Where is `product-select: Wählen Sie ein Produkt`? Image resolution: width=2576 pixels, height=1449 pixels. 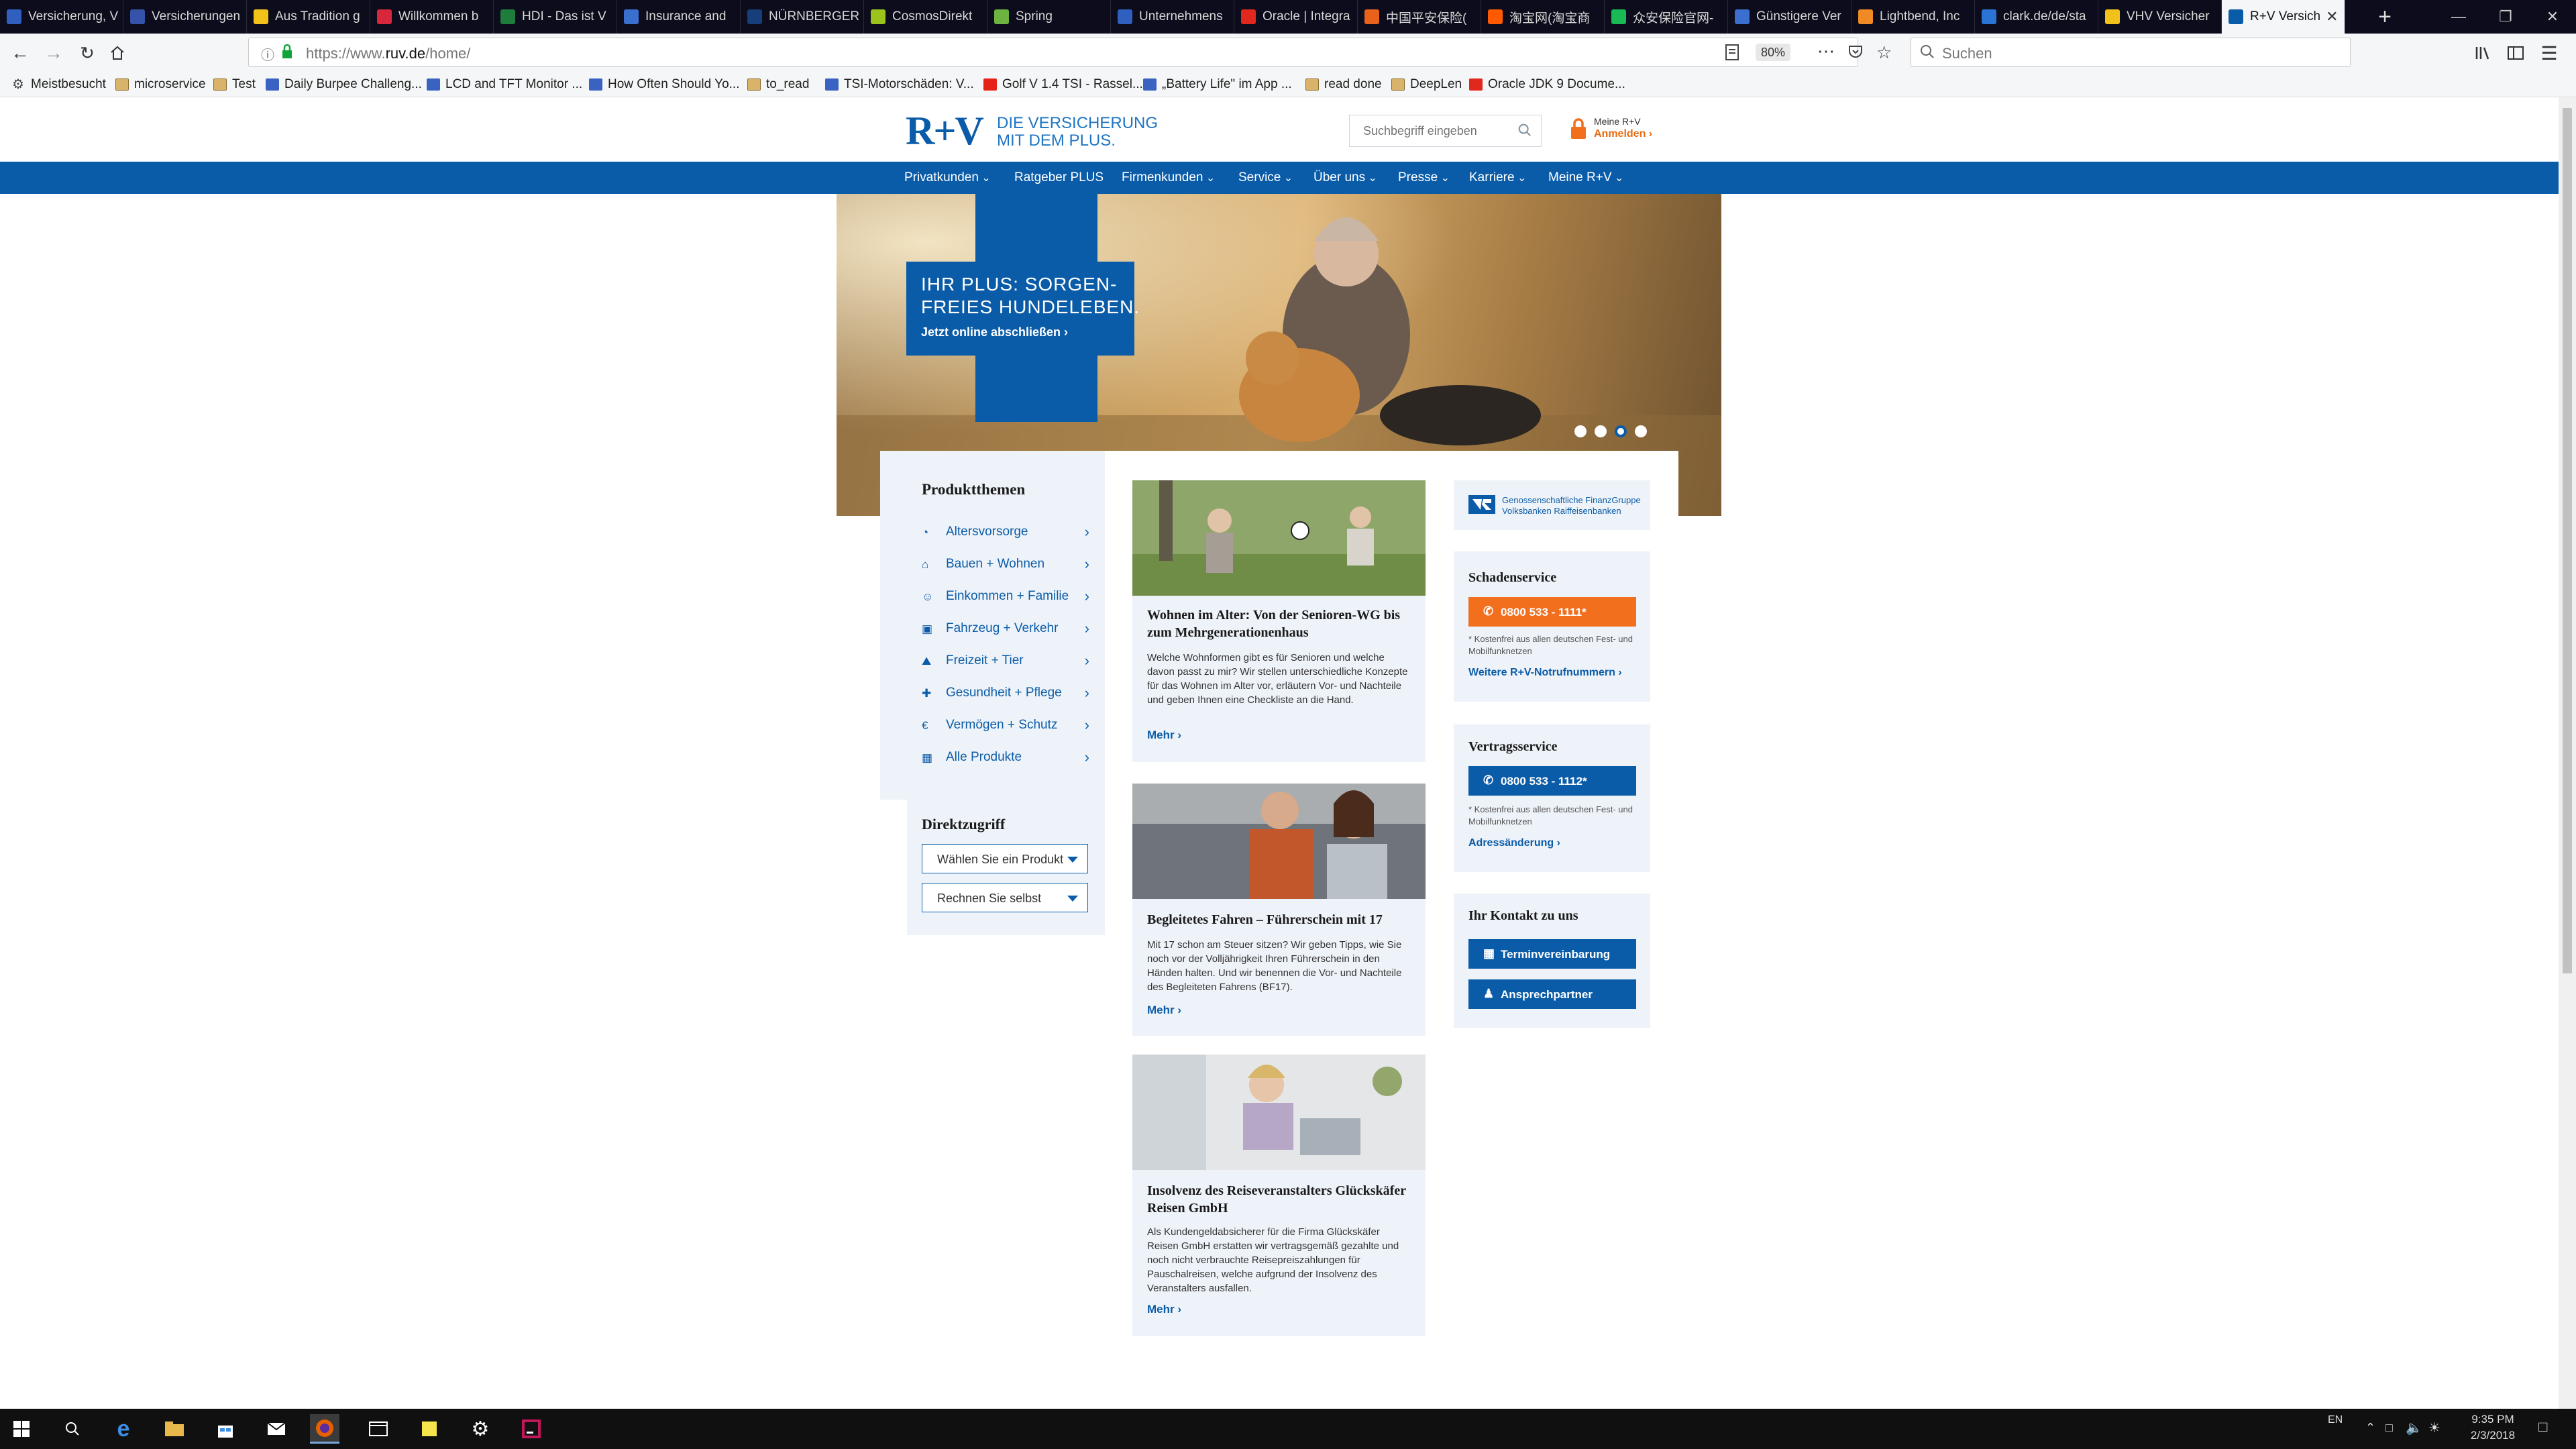
product-select: Wählen Sie ein Produkt is located at coordinates (1005, 858).